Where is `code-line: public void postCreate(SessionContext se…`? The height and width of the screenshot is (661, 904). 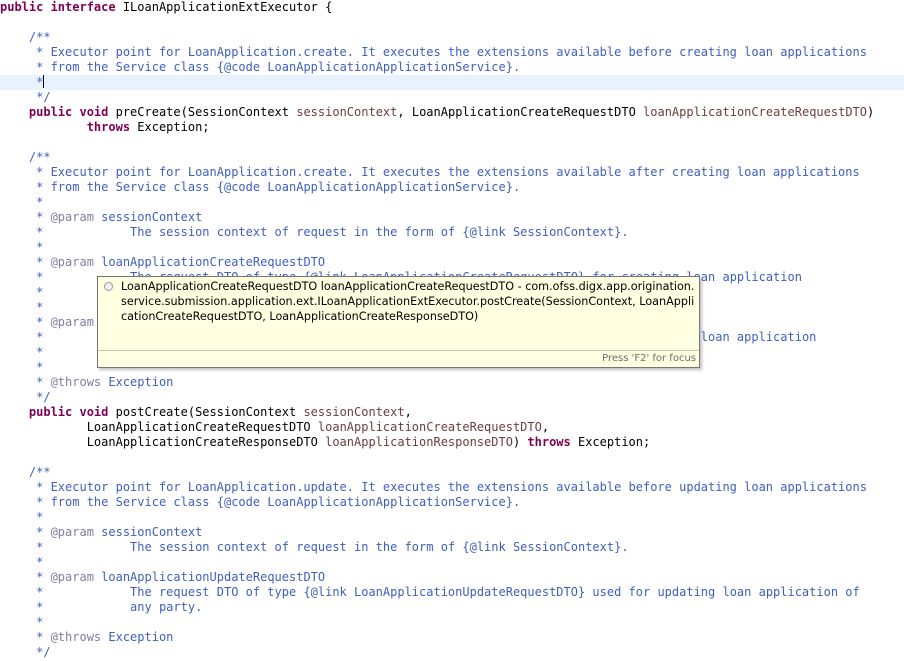
code-line: public void postCreate(SessionContext se… is located at coordinates (452, 412).